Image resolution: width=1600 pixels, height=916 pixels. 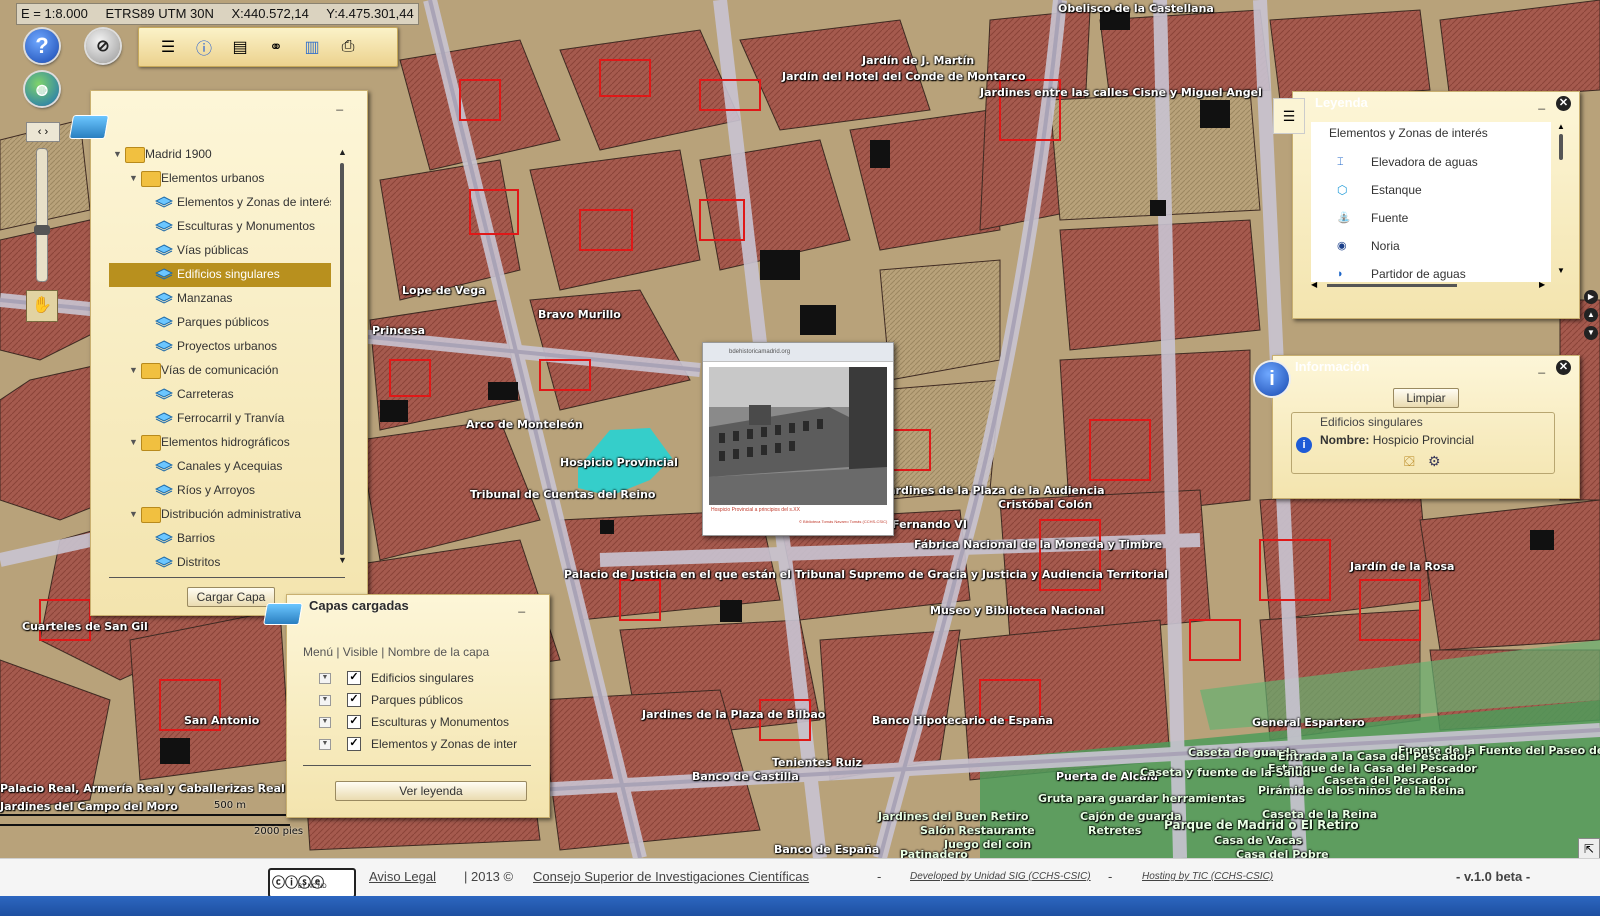 What do you see at coordinates (220, 467) in the screenshot?
I see `tree-layer-item: Canales y Acequias` at bounding box center [220, 467].